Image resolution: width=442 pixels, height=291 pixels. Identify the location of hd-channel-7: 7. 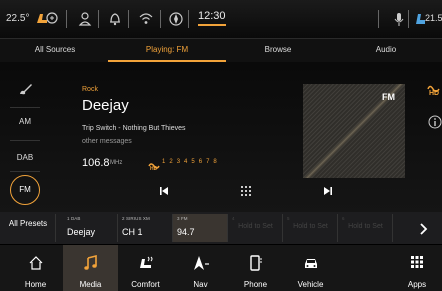
(207, 162).